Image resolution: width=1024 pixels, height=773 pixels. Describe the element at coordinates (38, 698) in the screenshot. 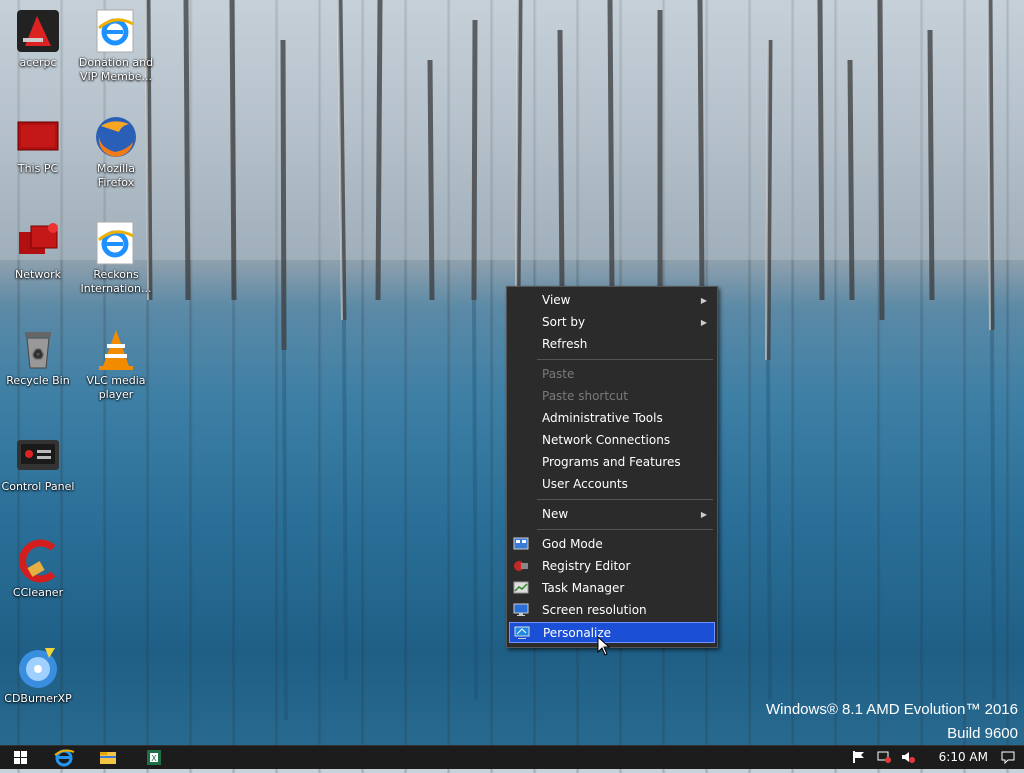

I see `desktop-icon-label: CDBurnerXP` at that location.